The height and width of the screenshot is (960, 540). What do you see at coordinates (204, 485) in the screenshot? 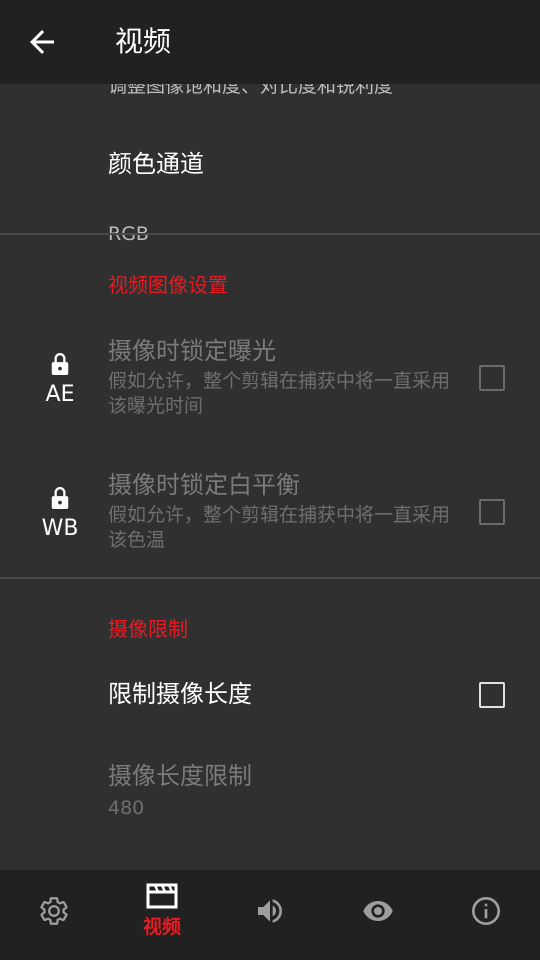
I see `lock-white-balance-title: 摄像时锁定白平衡` at bounding box center [204, 485].